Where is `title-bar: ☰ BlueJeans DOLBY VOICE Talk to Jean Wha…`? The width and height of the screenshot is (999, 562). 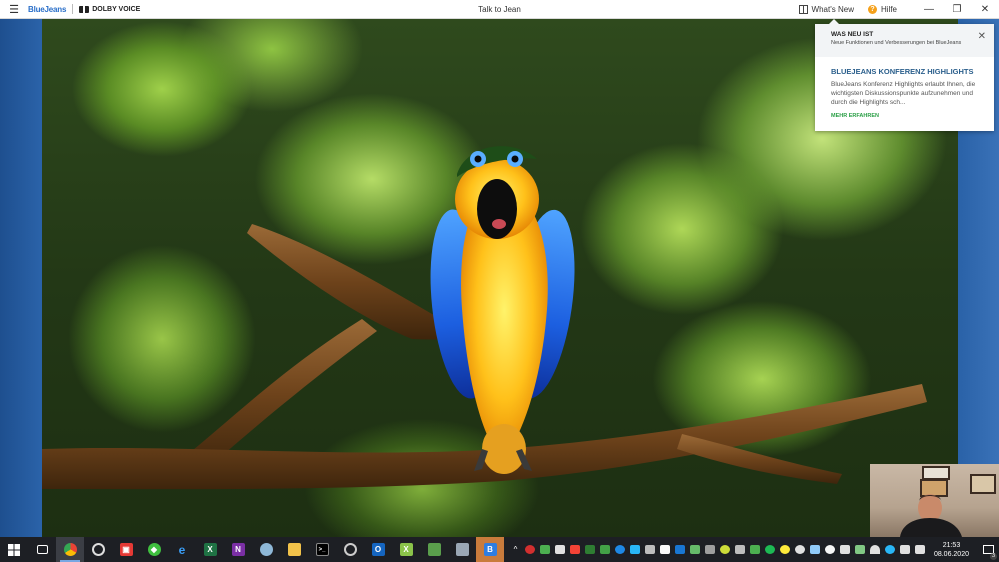 title-bar: ☰ BlueJeans DOLBY VOICE Talk to Jean Wha… is located at coordinates (499, 9).